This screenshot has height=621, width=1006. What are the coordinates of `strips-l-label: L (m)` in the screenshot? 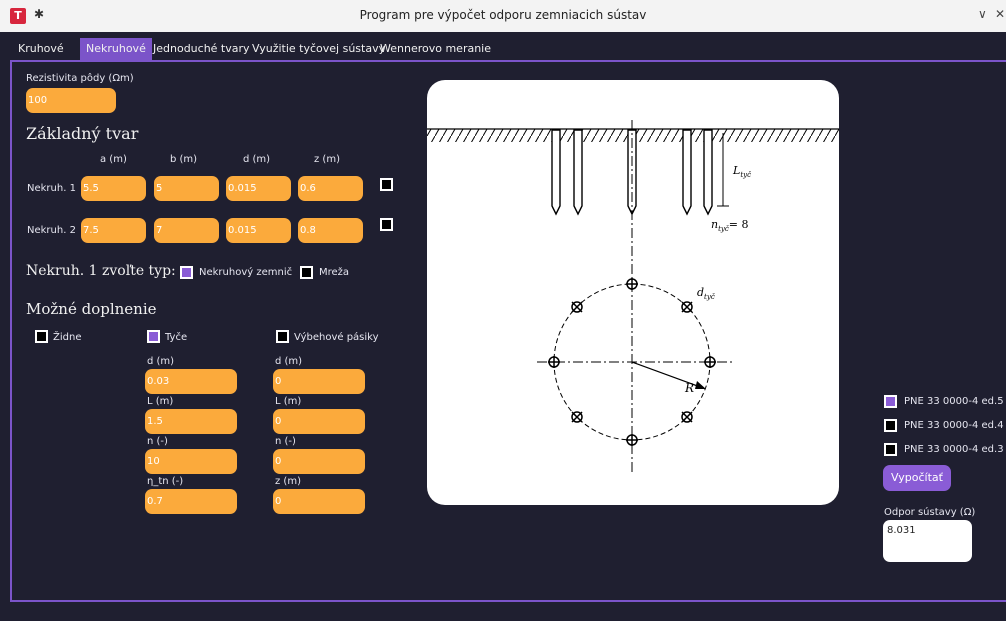 It's located at (288, 401).